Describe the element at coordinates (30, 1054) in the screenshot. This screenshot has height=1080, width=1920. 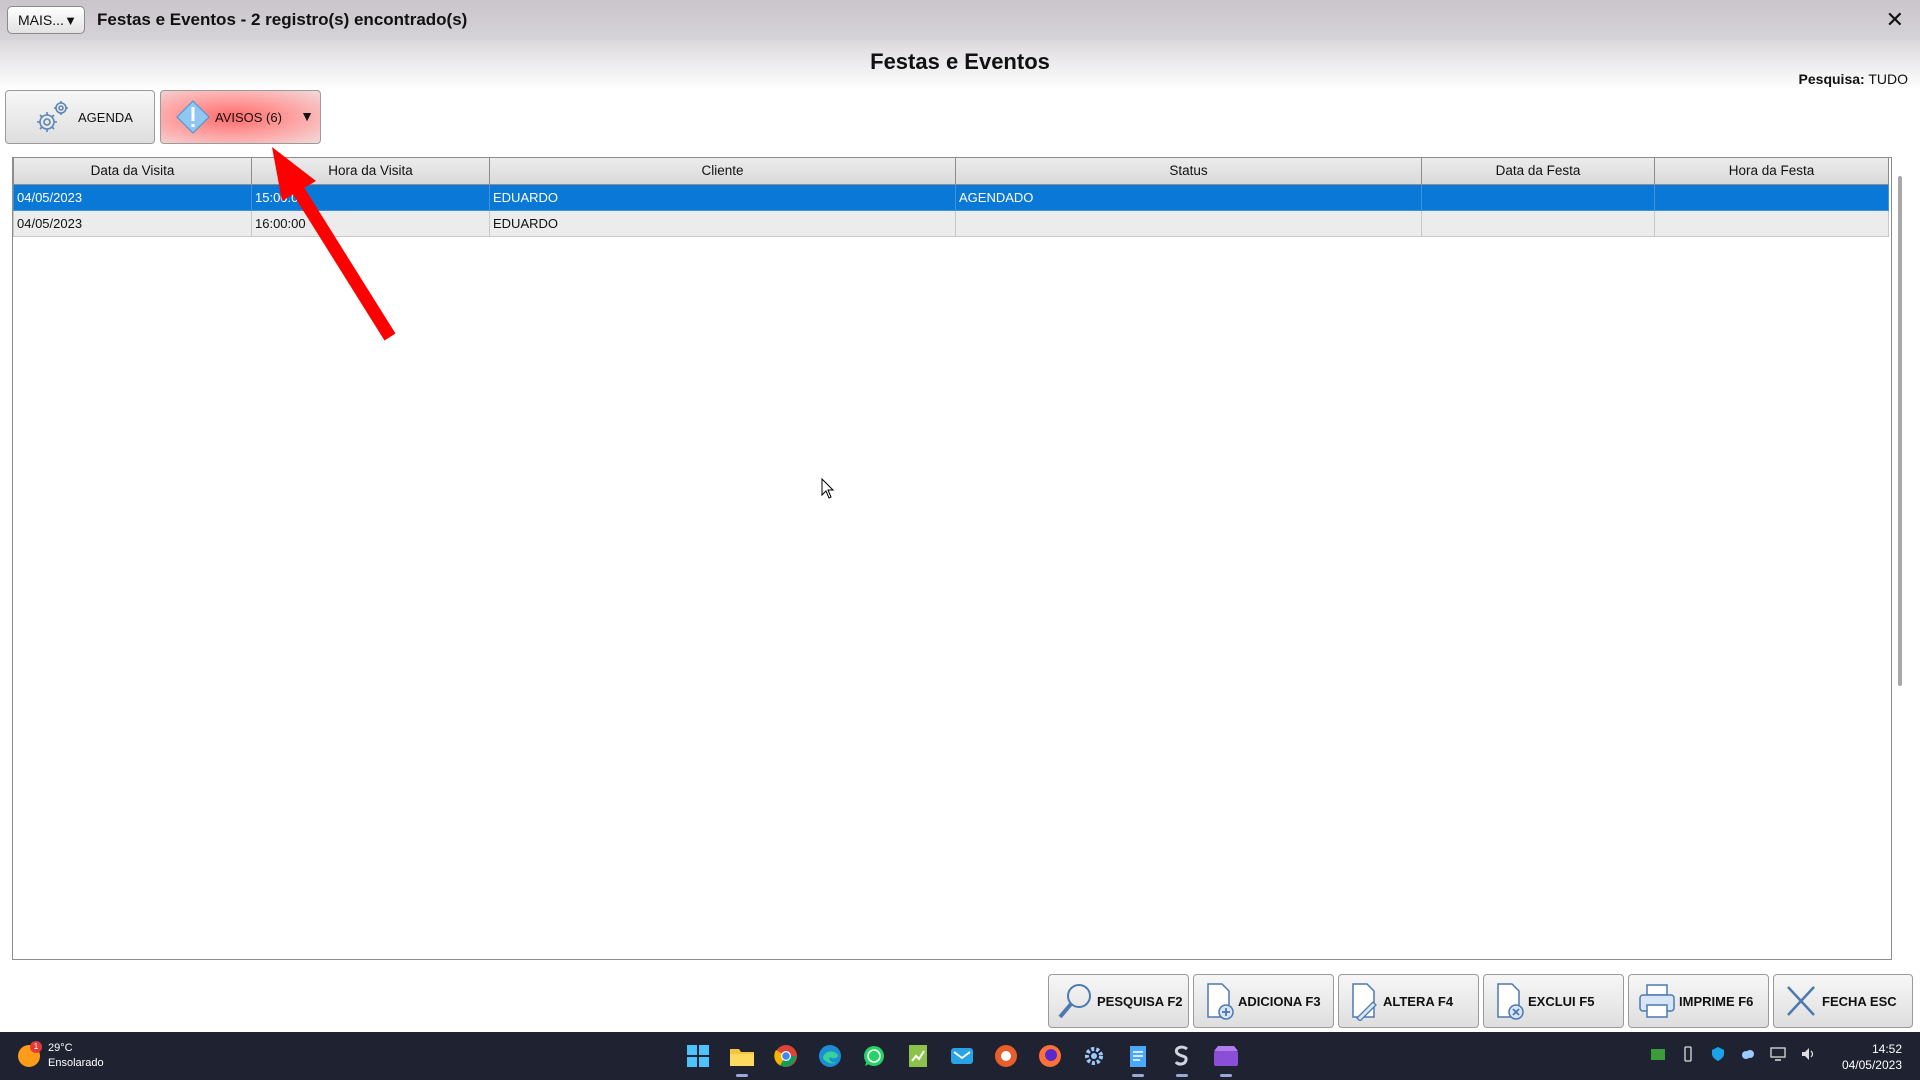
I see `sun-icon: 1` at that location.